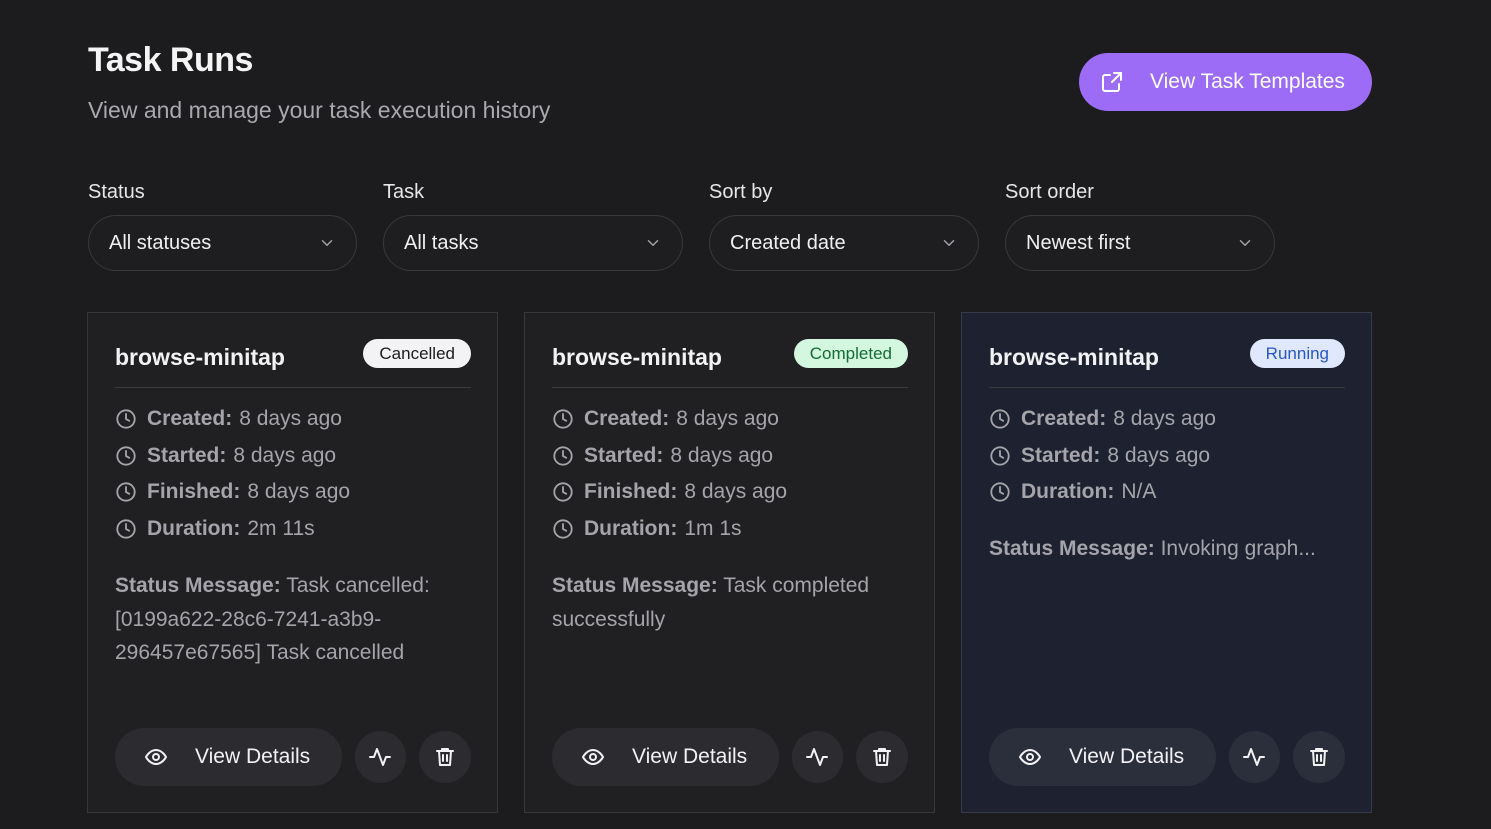 The image size is (1491, 829). What do you see at coordinates (293, 363) in the screenshot?
I see `card-header: browse-minitap Cancelled` at bounding box center [293, 363].